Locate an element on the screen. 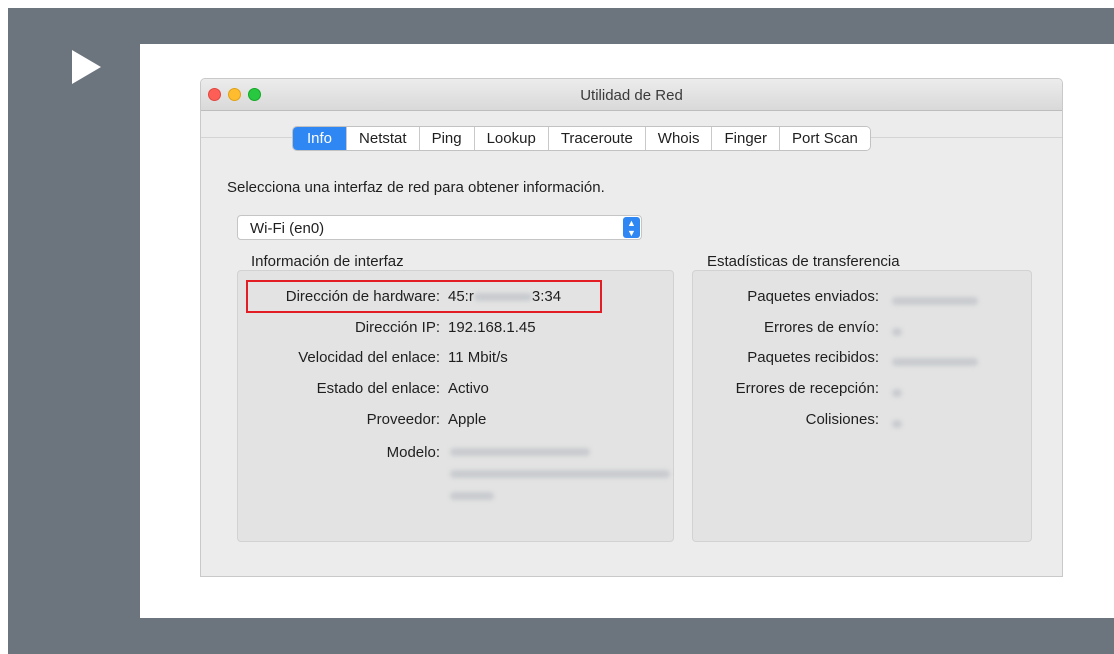 This screenshot has width=1114, height=654. packets-sent-label: Paquetes enviados: is located at coordinates (813, 296).